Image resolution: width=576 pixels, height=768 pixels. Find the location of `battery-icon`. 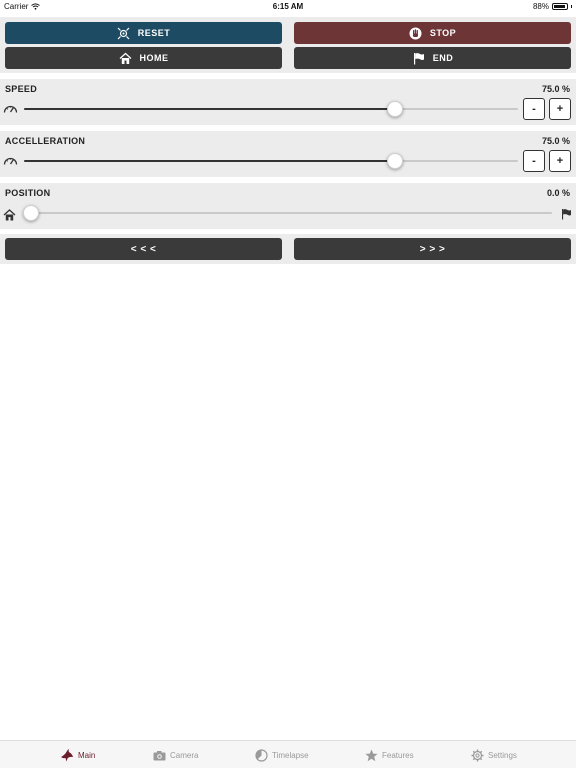

battery-icon is located at coordinates (560, 6).